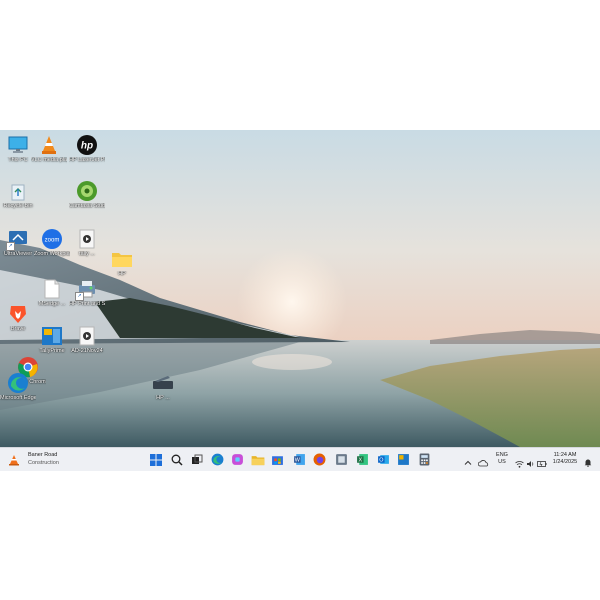  I want to click on desktop-icon-zoom: zoom Zoom Workplace, so click(52, 243).